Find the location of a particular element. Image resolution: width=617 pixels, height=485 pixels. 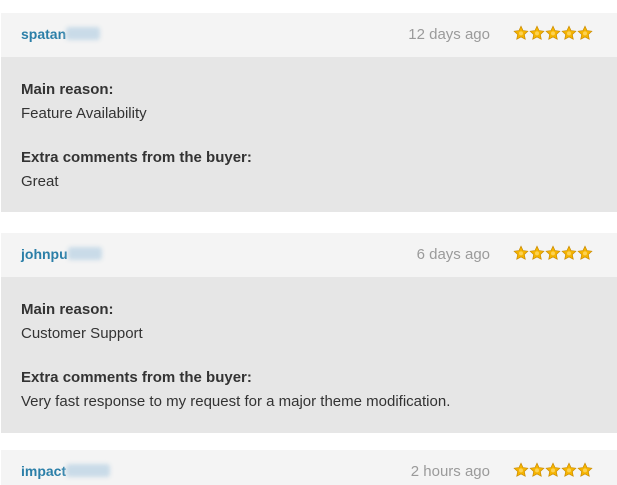

reviewer-username-link: johnpu is located at coordinates (61, 254).